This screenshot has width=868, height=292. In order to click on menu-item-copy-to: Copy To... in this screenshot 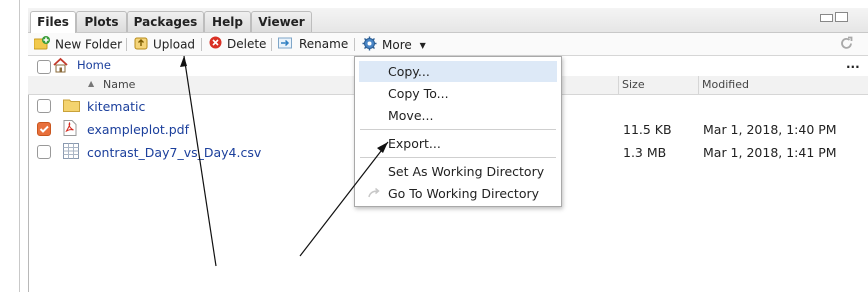, I will do `click(458, 93)`.